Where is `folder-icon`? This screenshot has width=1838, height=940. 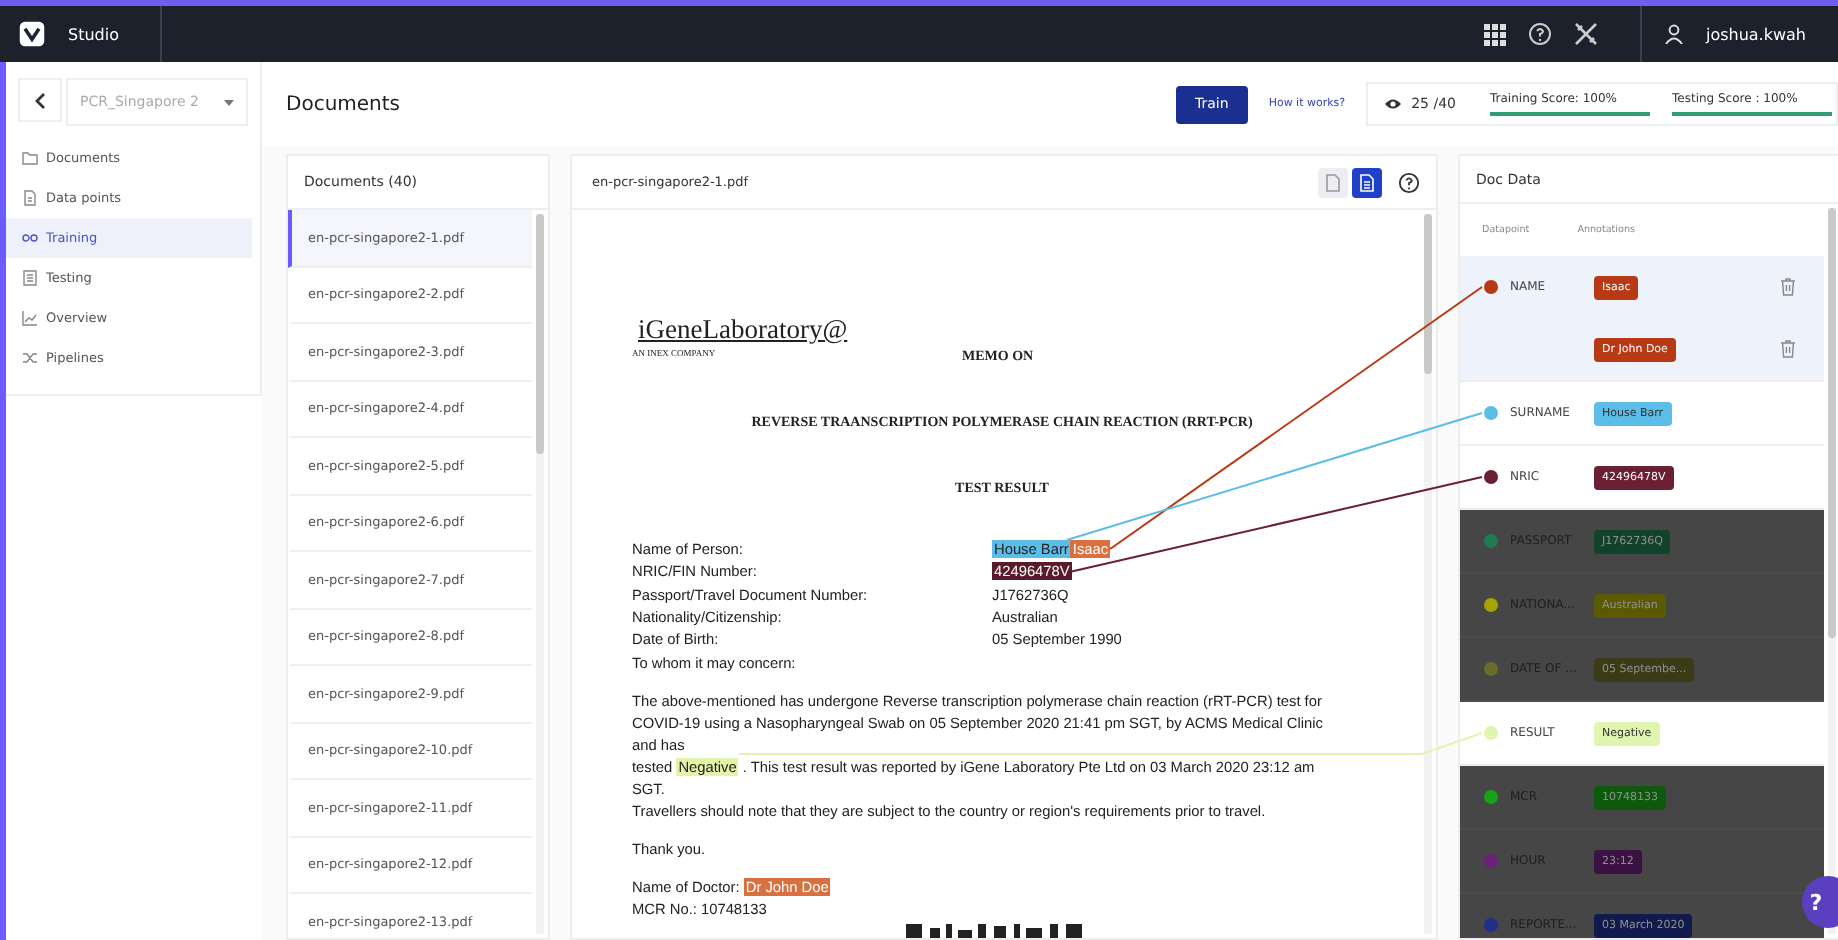 folder-icon is located at coordinates (30, 158).